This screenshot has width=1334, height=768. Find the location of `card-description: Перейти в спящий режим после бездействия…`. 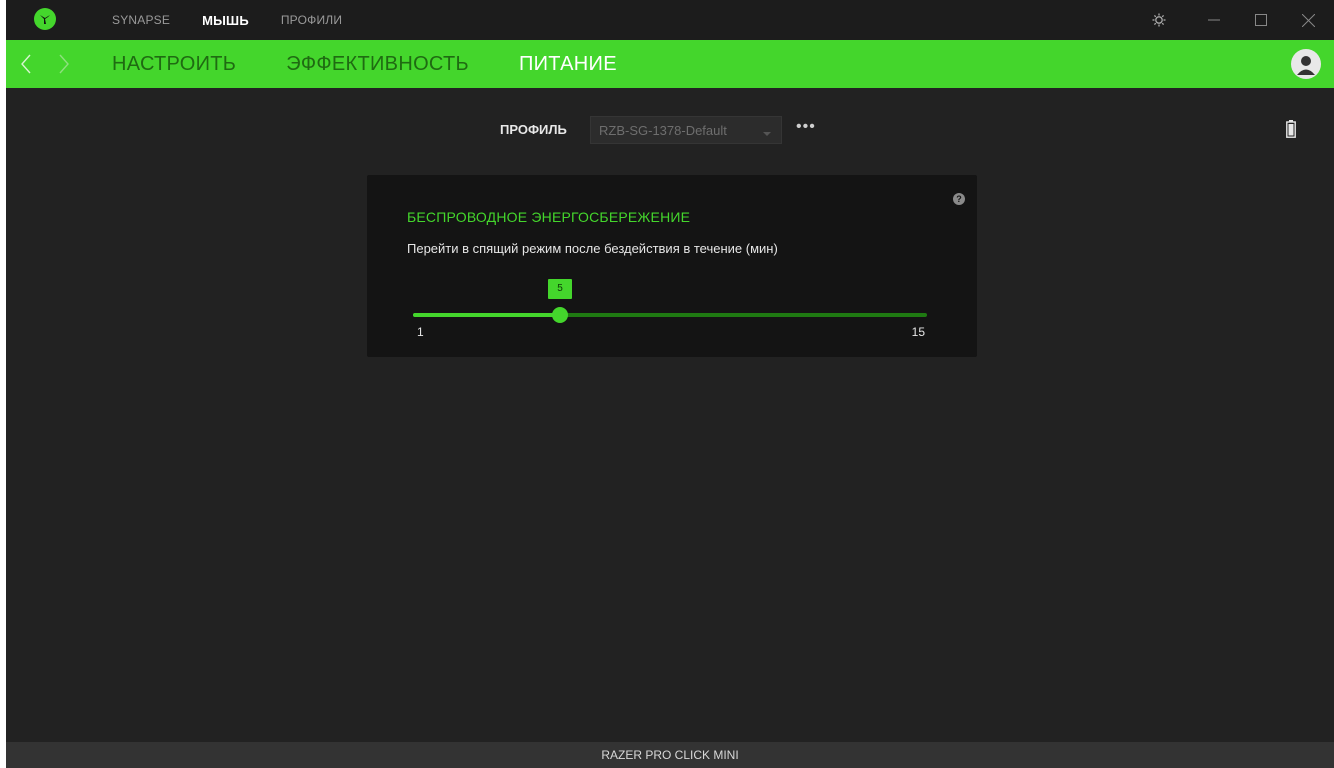

card-description: Перейти в спящий режим после бездействия… is located at coordinates (592, 248).